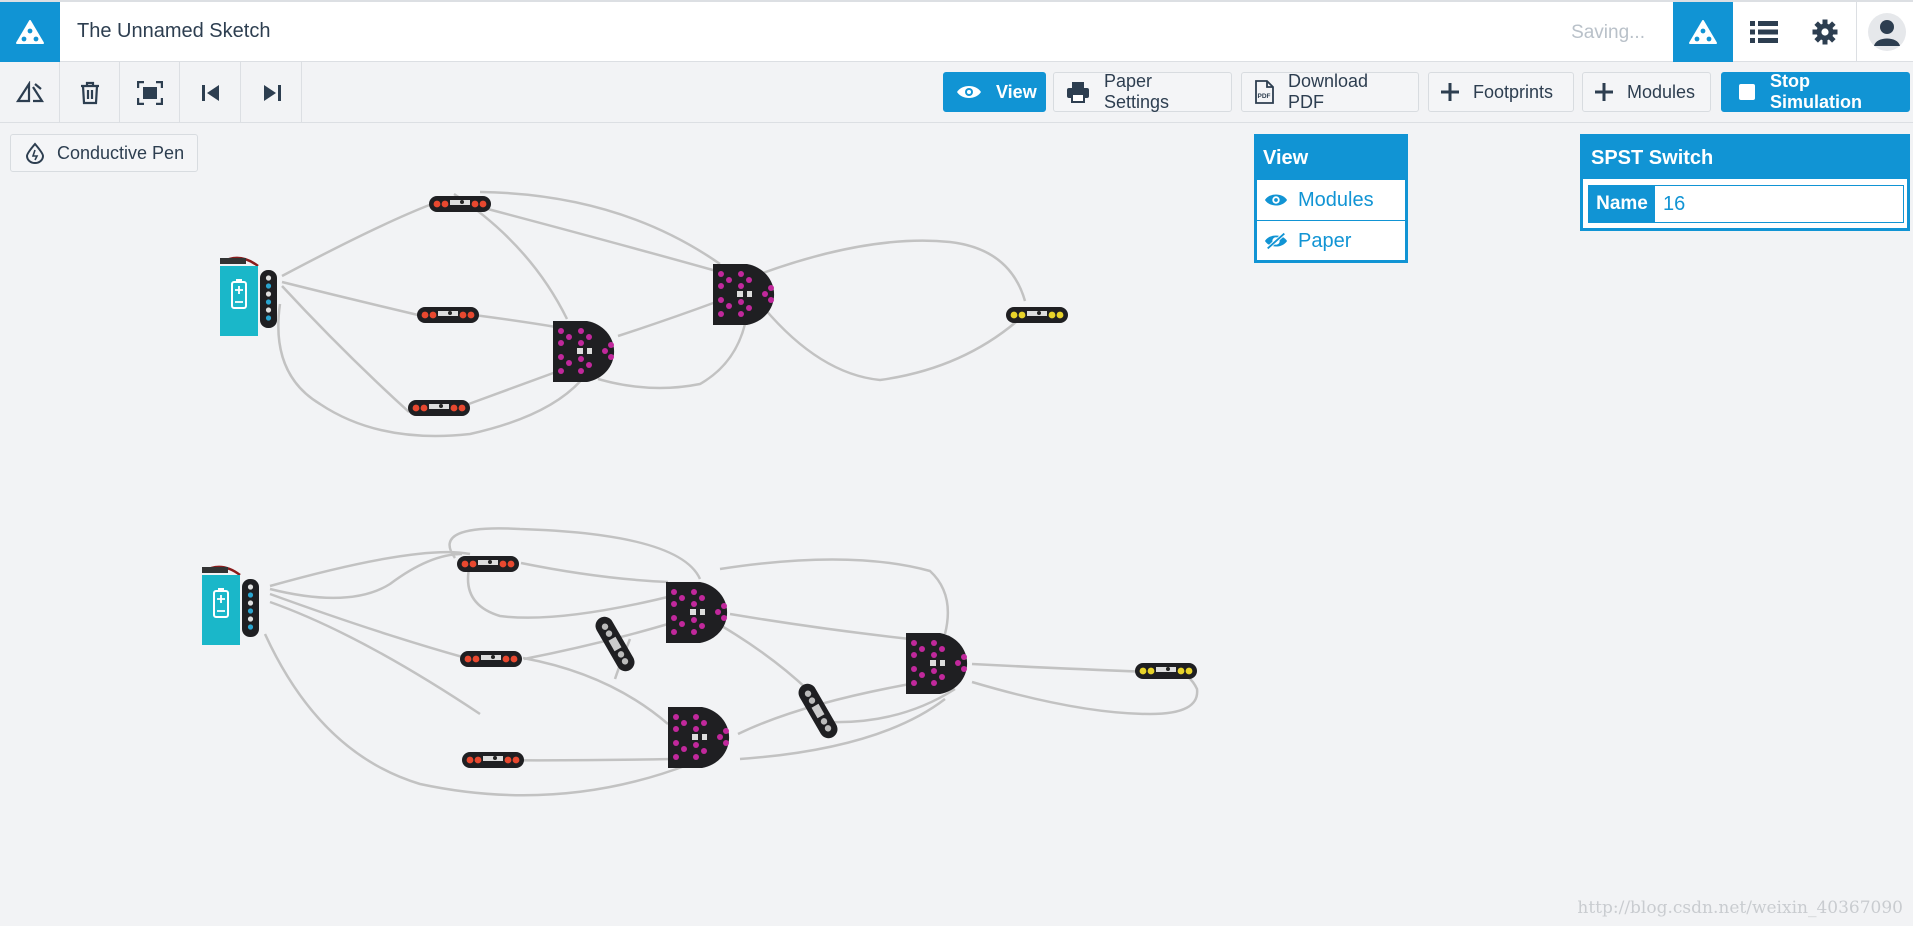 This screenshot has height=926, width=1913. I want to click on paper-settings-button: Paper Settings, so click(1142, 91).